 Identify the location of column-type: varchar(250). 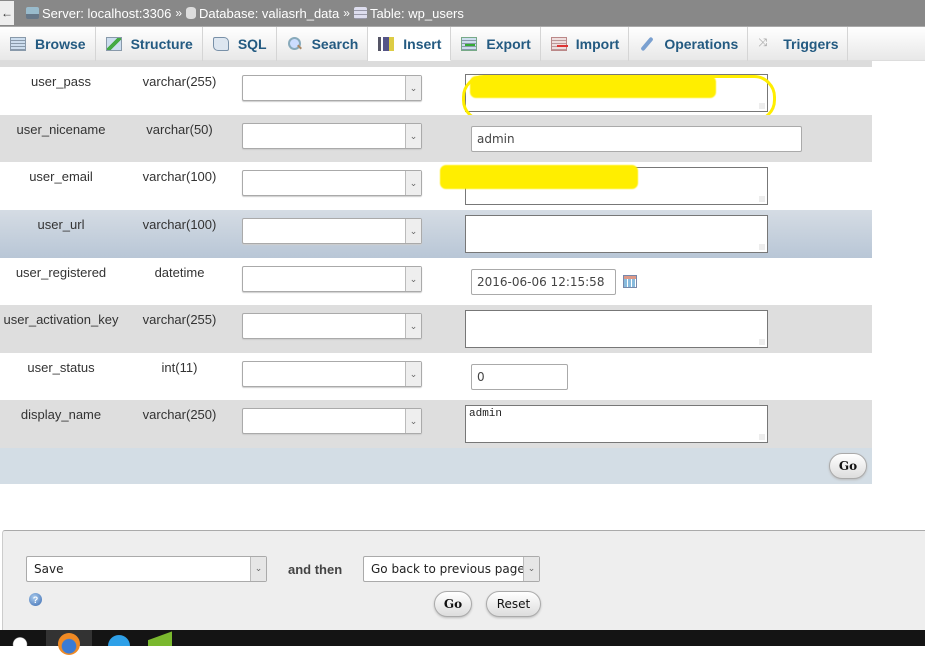
(179, 414).